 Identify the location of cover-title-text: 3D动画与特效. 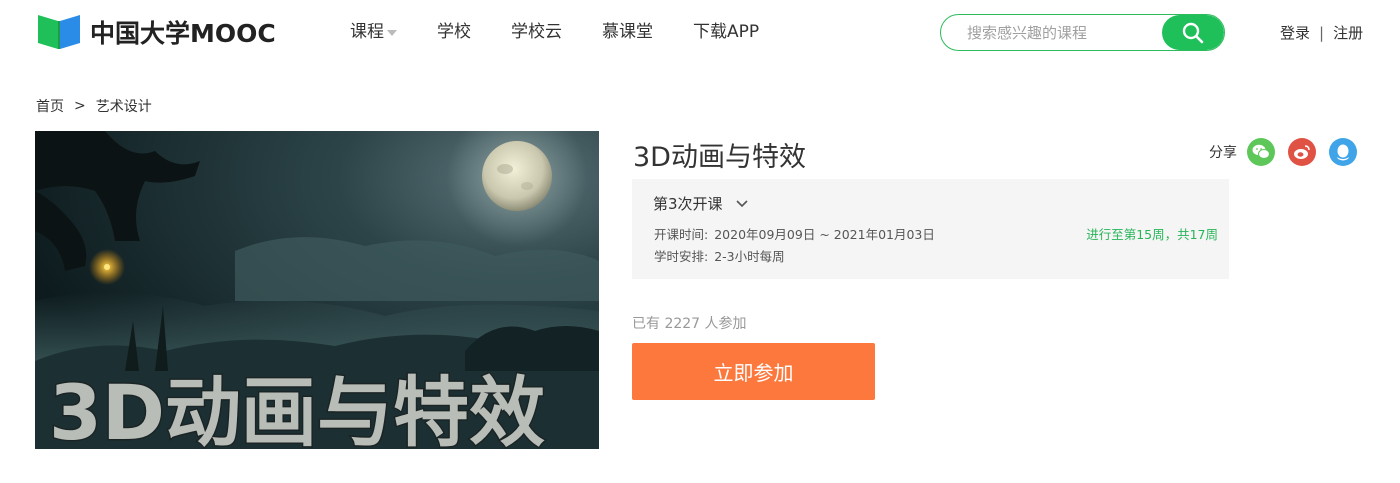
(297, 408).